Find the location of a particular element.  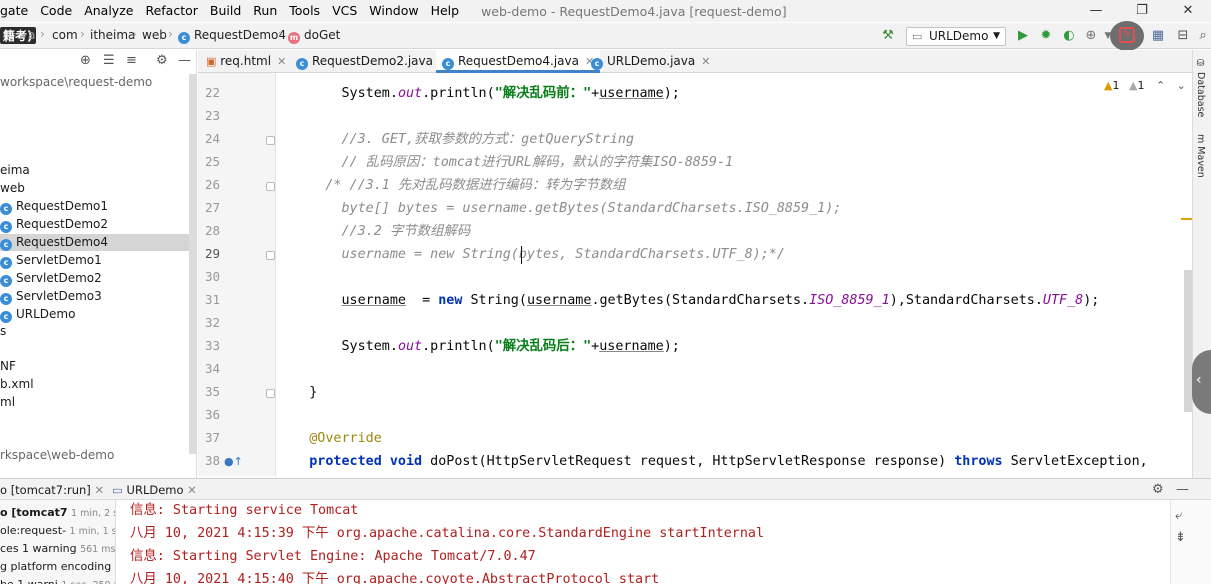

breadcrumb-doget: m doGet is located at coordinates (314, 36).